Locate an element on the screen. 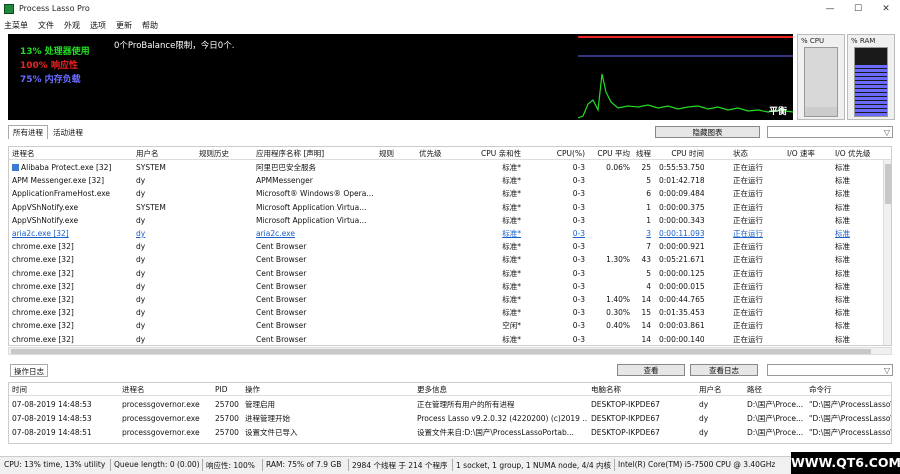  view-button: 查看 is located at coordinates (651, 370).